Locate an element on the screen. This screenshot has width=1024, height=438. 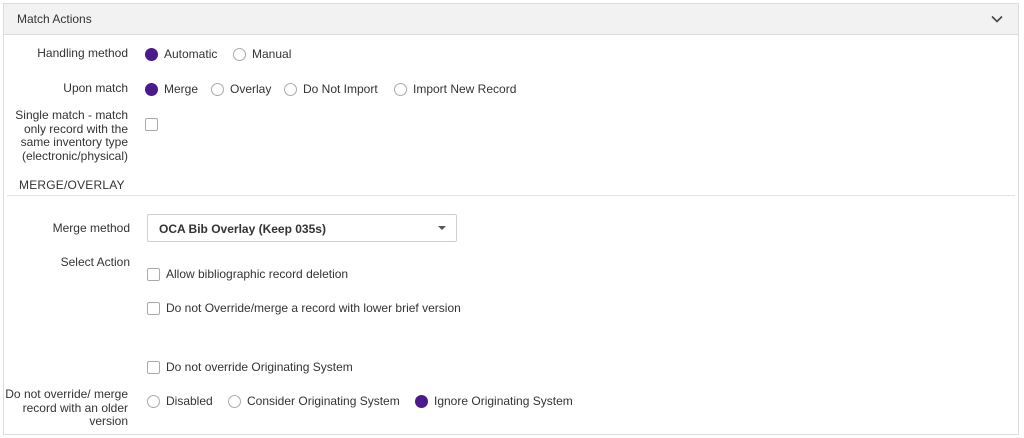
single-match-checkbox is located at coordinates (151, 124).